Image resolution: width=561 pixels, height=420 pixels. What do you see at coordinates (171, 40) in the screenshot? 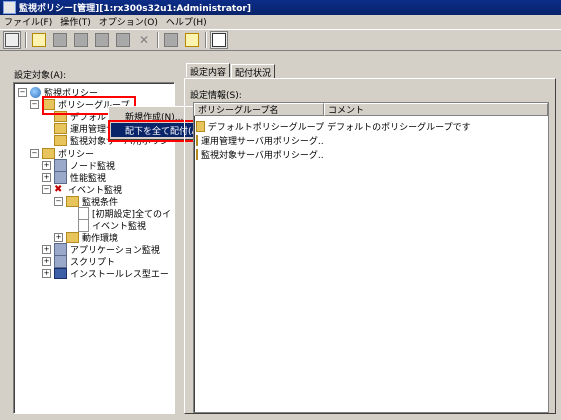
I see `toolbar-import-icon` at bounding box center [171, 40].